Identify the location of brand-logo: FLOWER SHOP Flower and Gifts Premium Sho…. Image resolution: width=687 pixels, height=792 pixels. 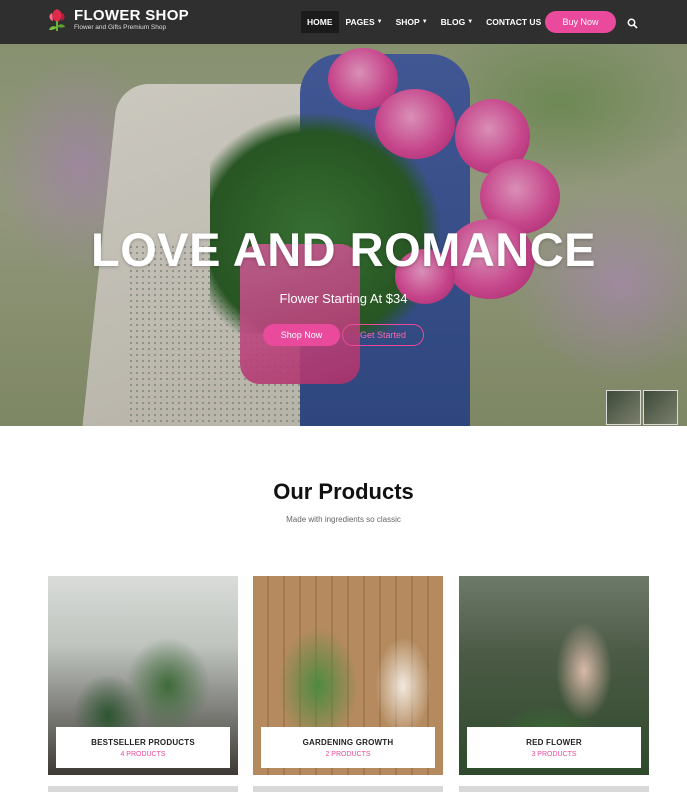
(117, 20).